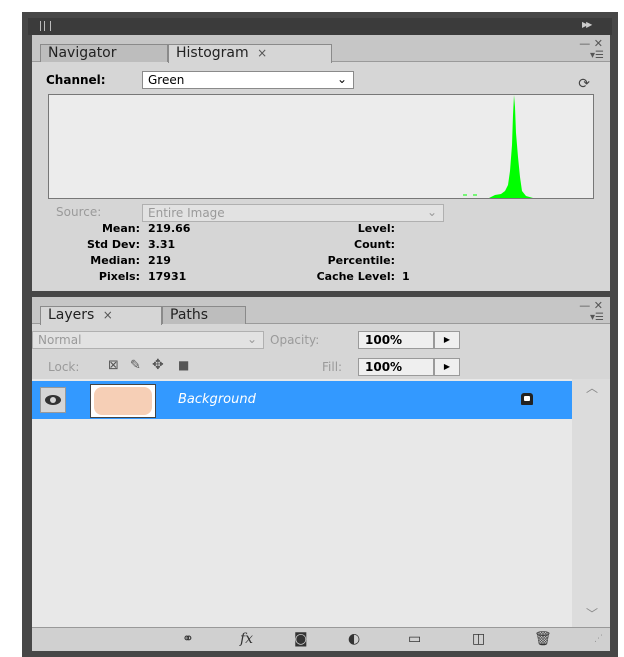  Describe the element at coordinates (135, 365) in the screenshot. I see `lock-image-icon: ✎` at that location.